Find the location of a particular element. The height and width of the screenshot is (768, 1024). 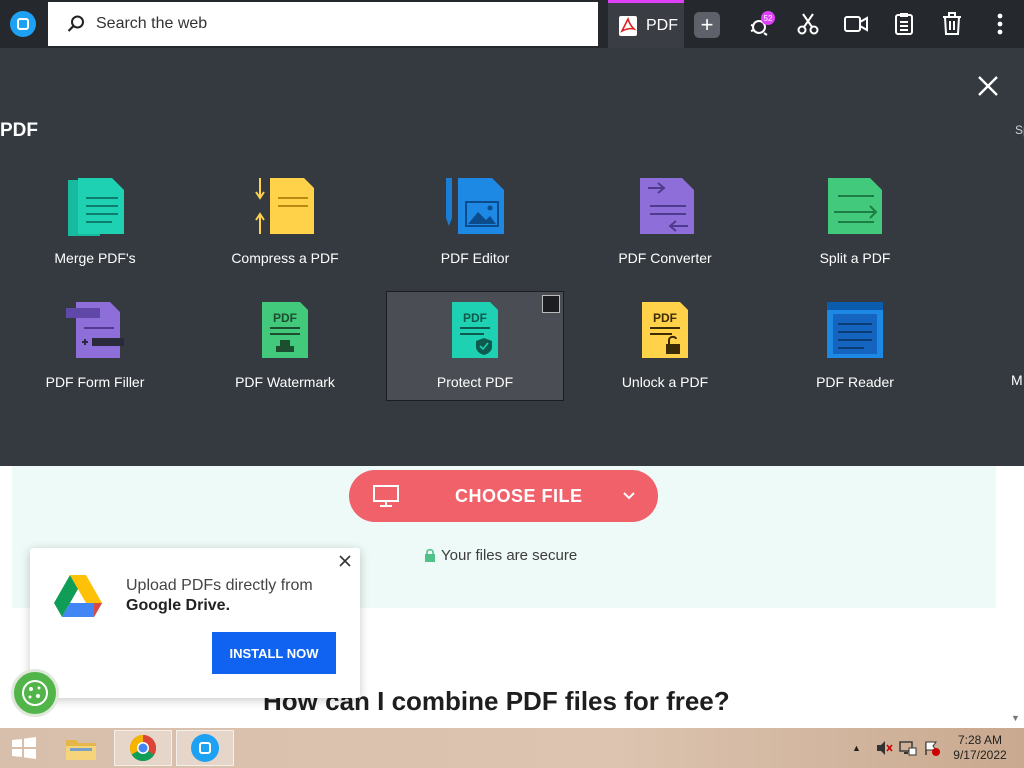

file-explorer-button is located at coordinates (81, 748).